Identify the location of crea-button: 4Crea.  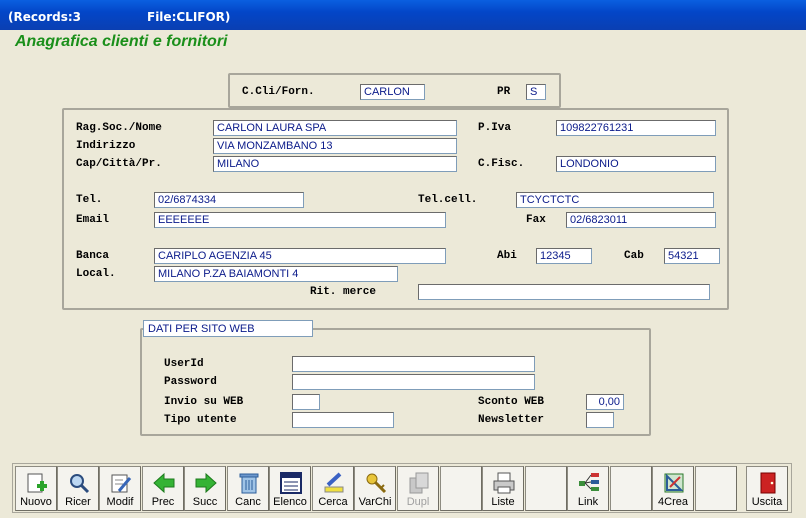
(673, 488).